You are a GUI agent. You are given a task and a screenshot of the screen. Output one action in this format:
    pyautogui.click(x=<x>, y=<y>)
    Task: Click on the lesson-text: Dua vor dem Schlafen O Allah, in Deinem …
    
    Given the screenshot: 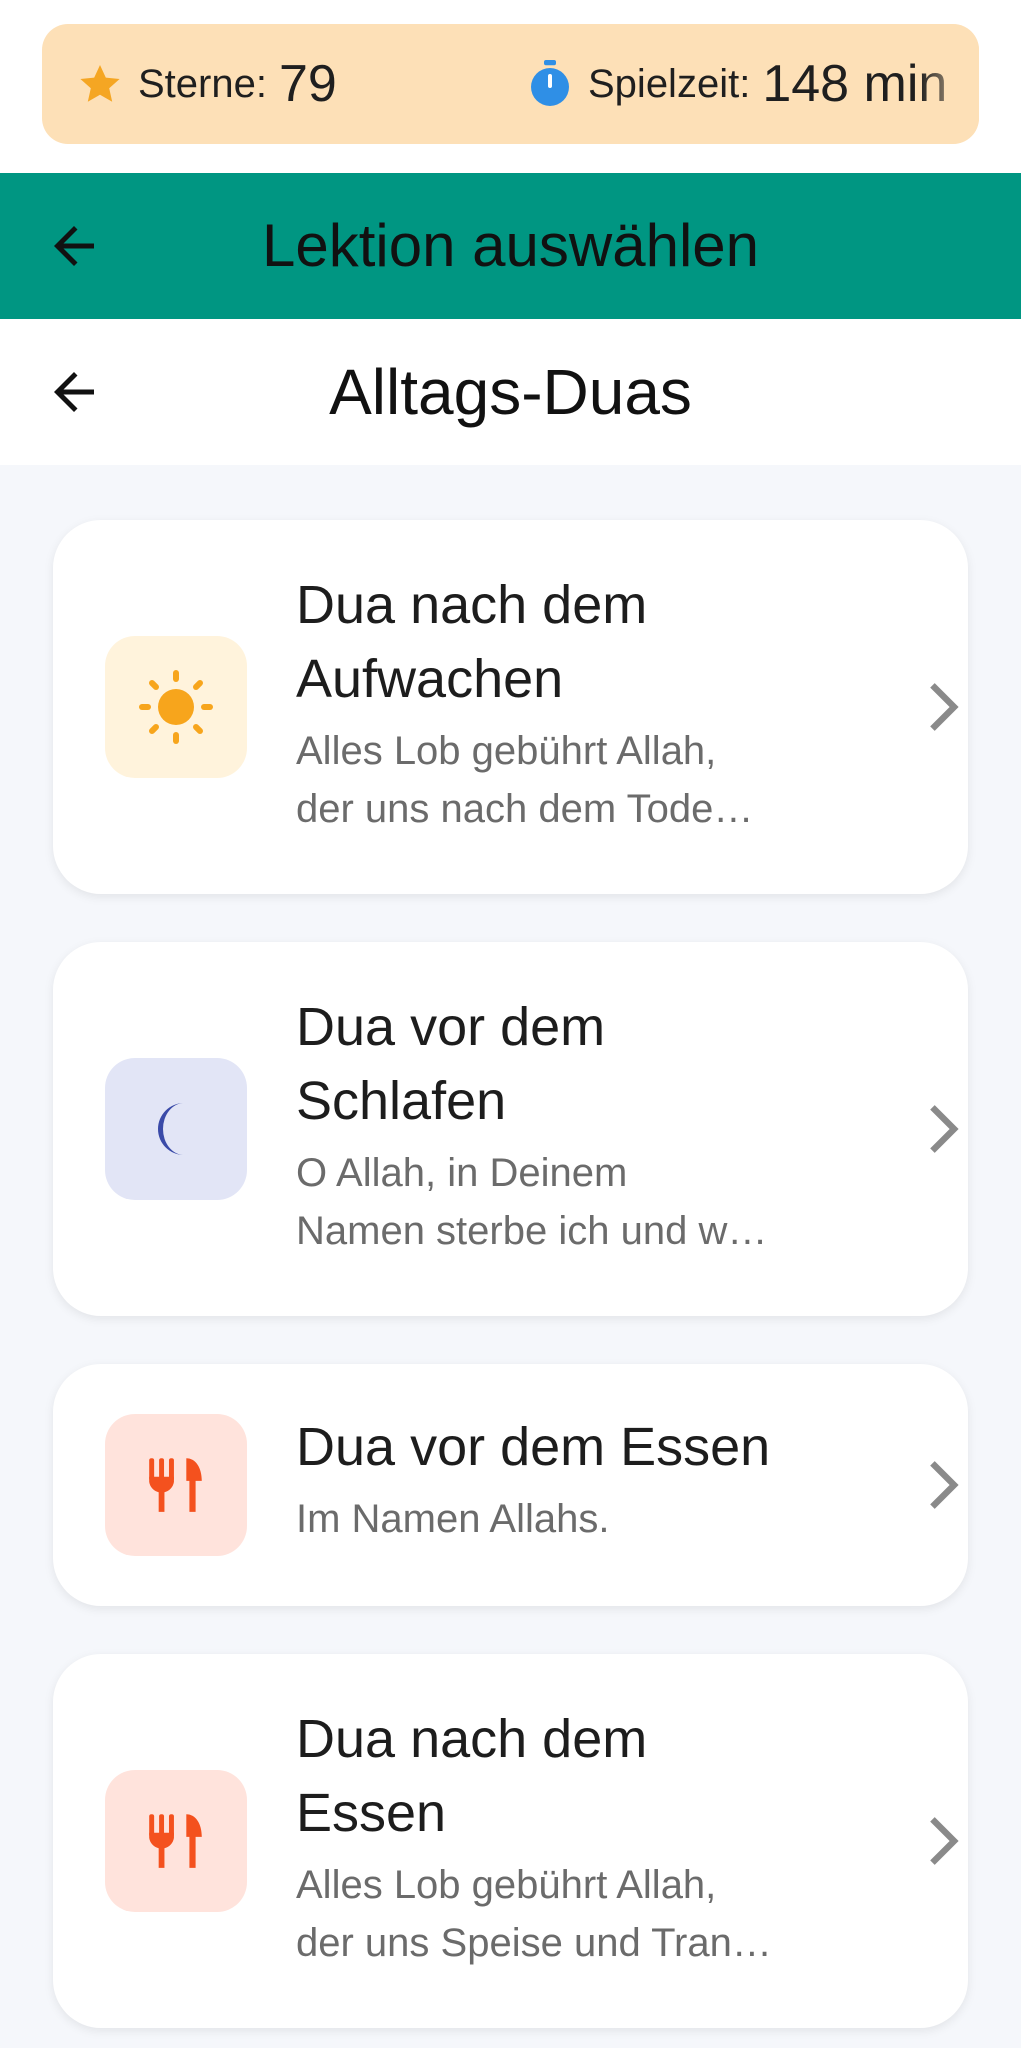 What is the action you would take?
    pyautogui.click(x=591, y=1125)
    